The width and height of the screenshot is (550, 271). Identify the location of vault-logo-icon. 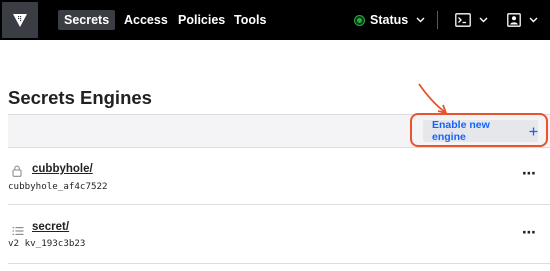
(20, 20).